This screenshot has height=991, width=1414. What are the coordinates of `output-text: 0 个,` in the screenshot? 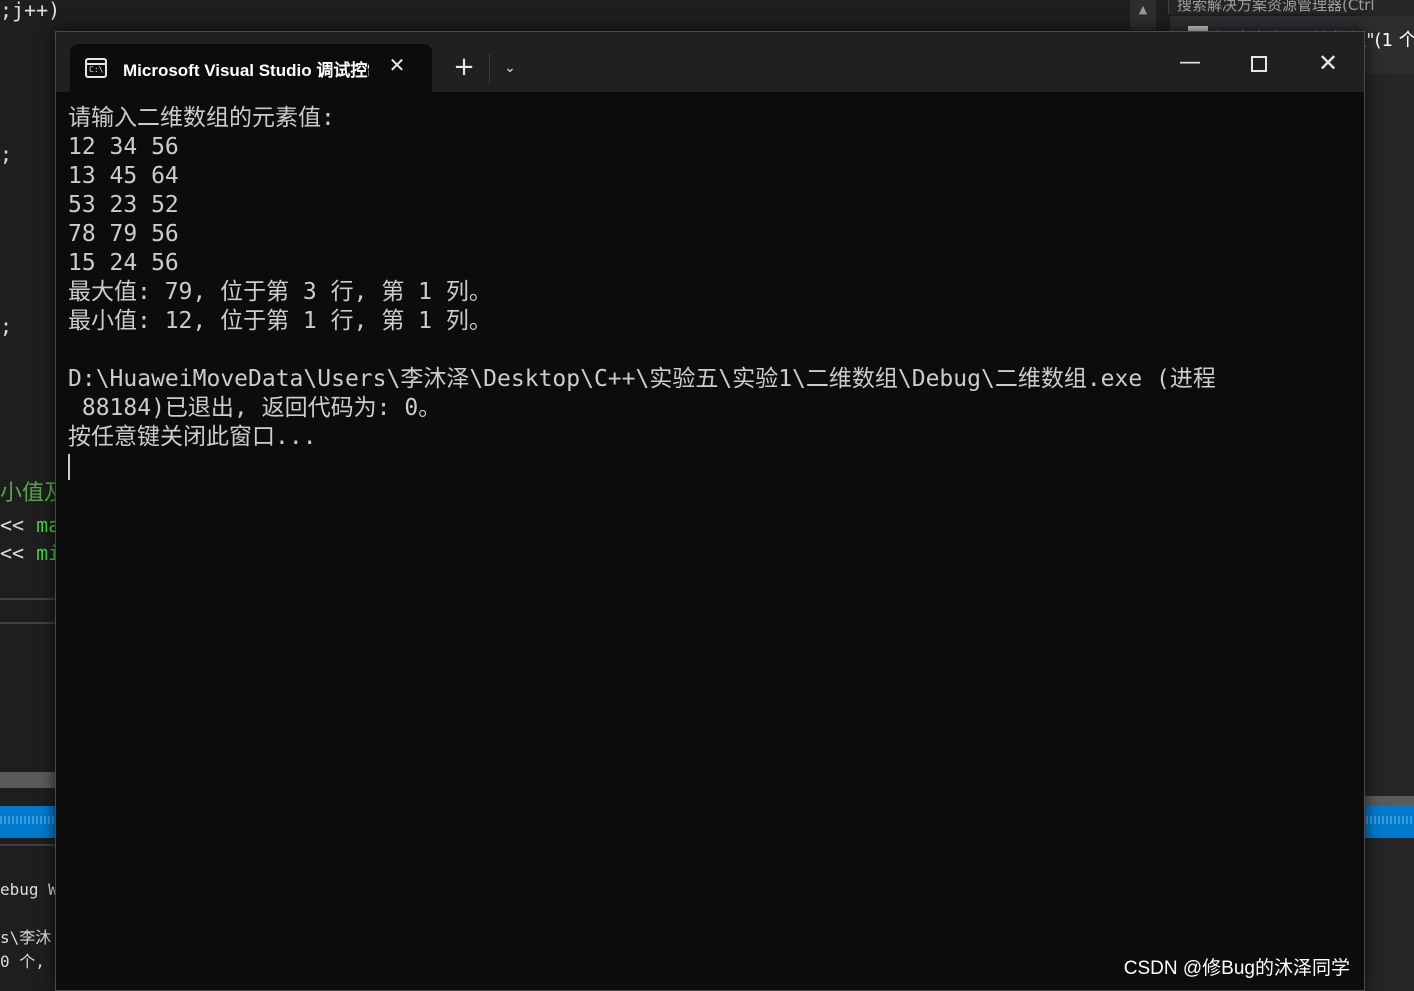 It's located at (22, 961).